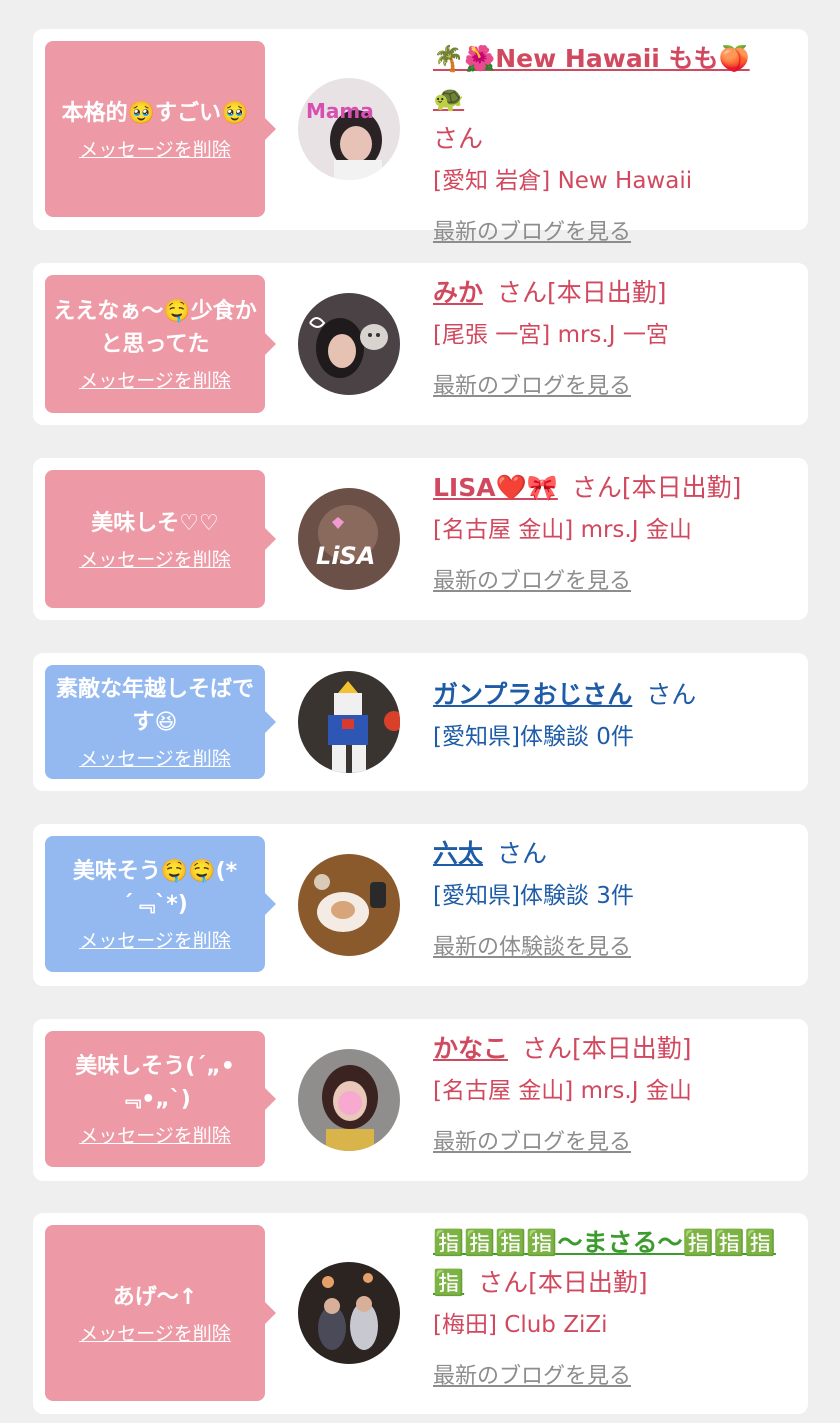  What do you see at coordinates (470, 1048) in the screenshot?
I see `sender-name-link: かなこ` at bounding box center [470, 1048].